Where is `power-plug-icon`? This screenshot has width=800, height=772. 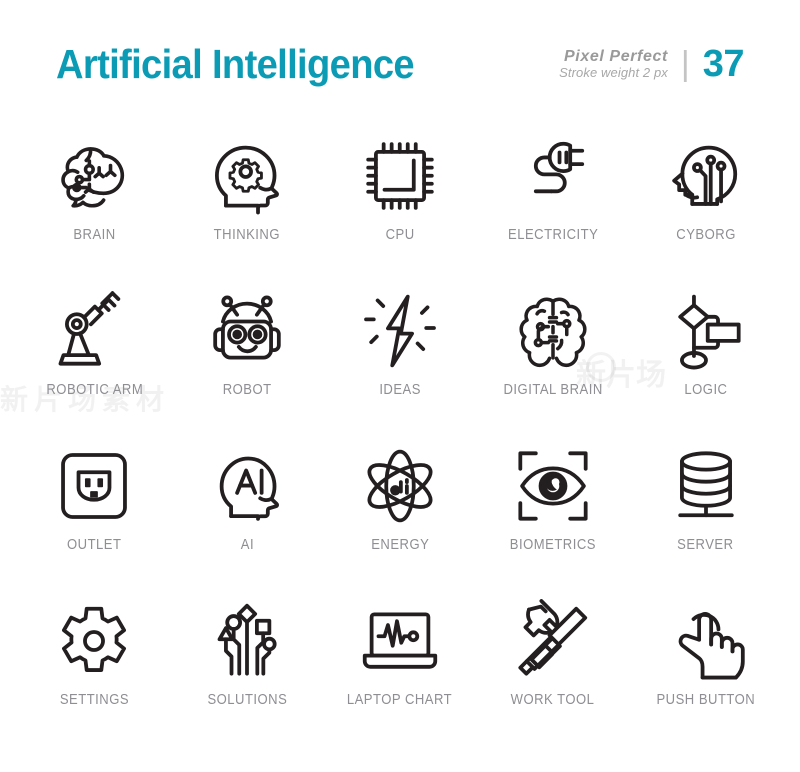 power-plug-icon is located at coordinates (553, 176).